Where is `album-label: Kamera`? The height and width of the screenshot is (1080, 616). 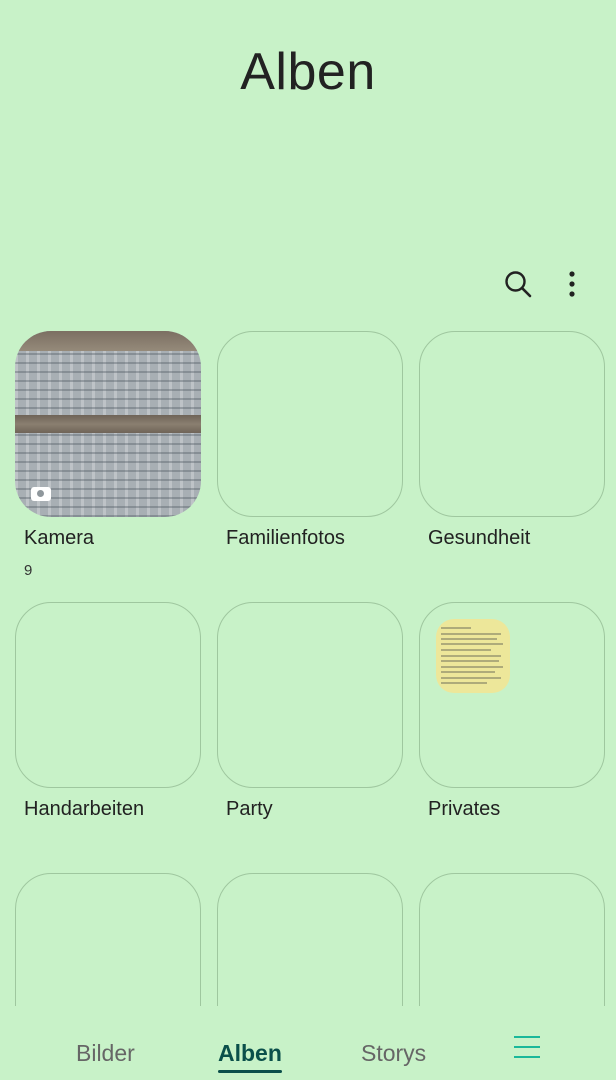
album-label: Kamera is located at coordinates (59, 538).